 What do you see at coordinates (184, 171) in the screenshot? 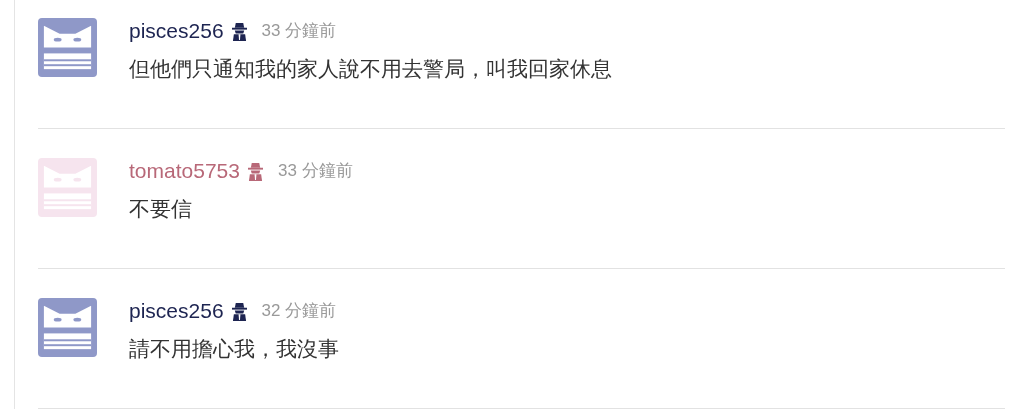
I see `username-link: tomato5753` at bounding box center [184, 171].